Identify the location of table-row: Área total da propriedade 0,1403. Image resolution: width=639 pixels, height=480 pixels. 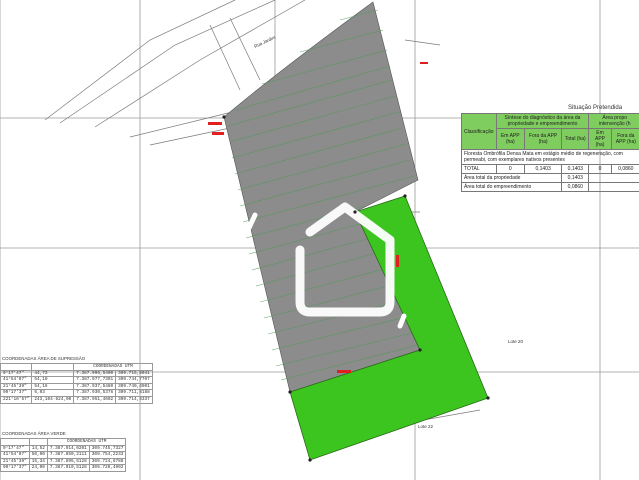
(549, 178).